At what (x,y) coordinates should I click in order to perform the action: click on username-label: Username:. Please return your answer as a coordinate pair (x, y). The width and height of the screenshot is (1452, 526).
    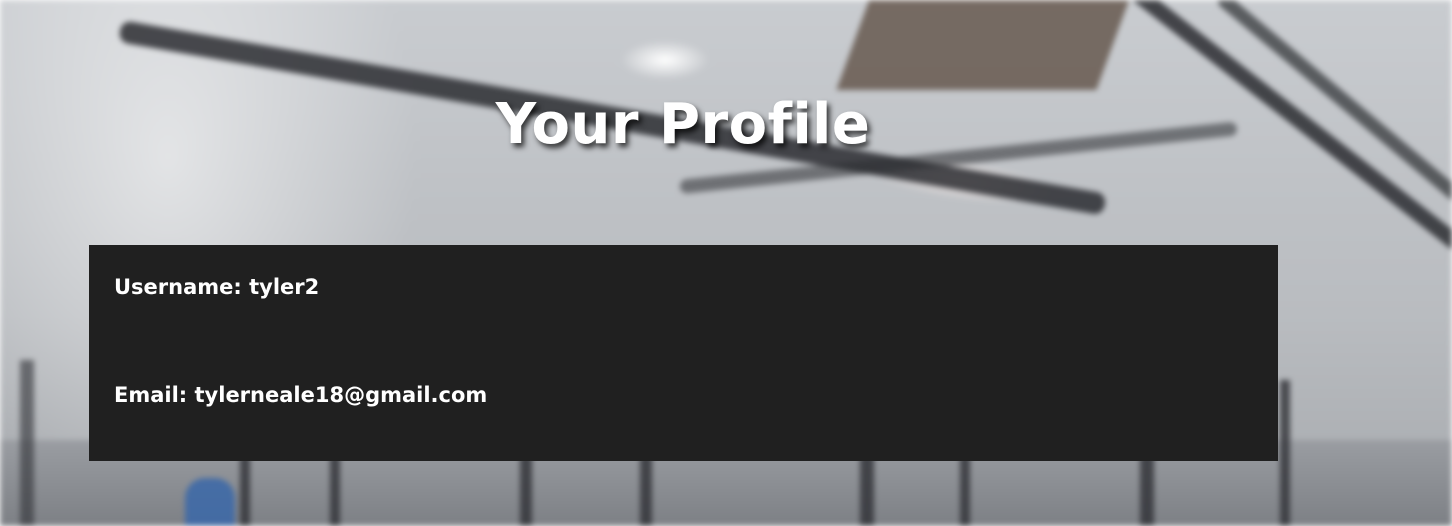
    Looking at the image, I should click on (178, 287).